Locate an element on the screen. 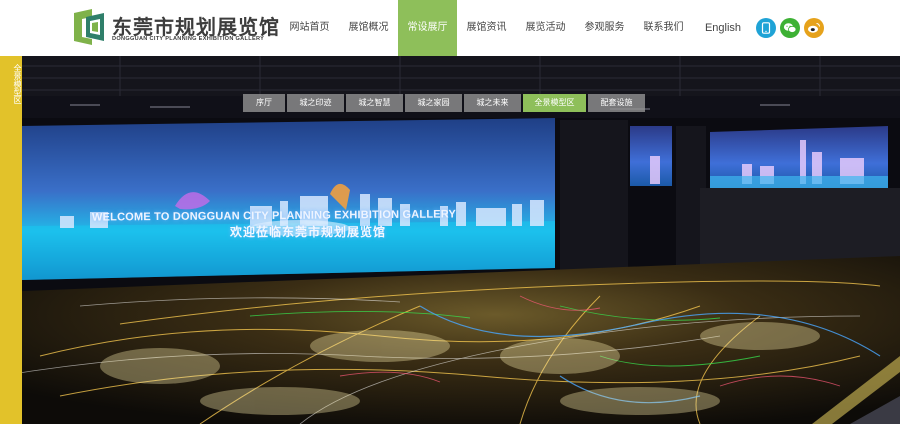 This screenshot has height=424, width=900. subnav-item-prelude: 序厅 is located at coordinates (264, 103).